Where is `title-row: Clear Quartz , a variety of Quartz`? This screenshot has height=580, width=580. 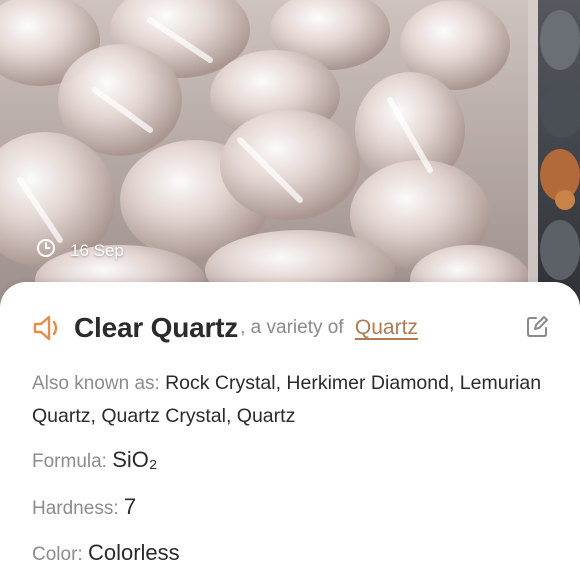
title-row: Clear Quartz , a variety of Quartz is located at coordinates (296, 328).